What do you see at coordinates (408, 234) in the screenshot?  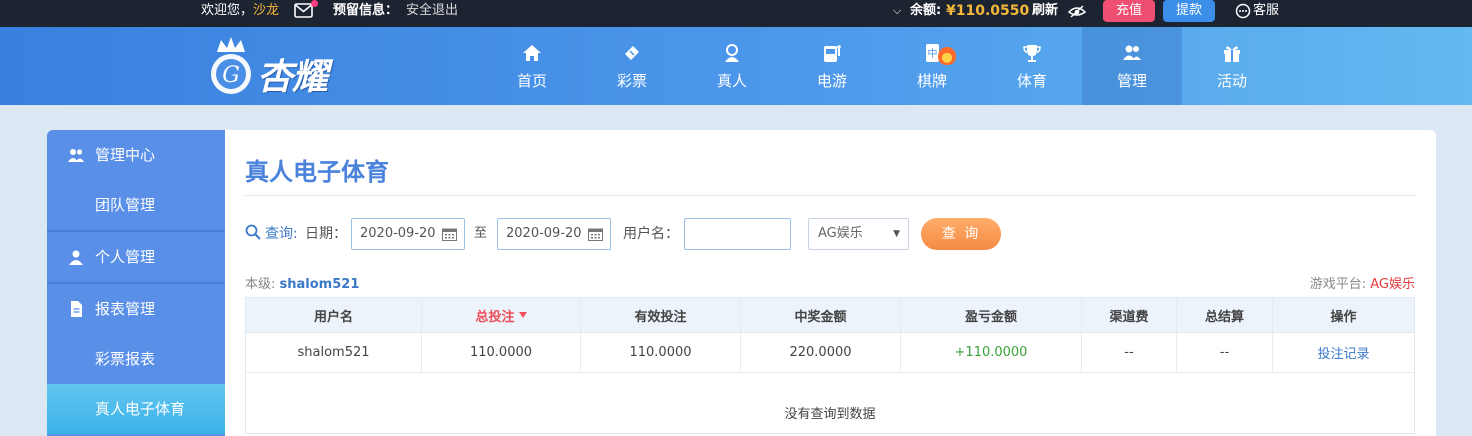 I see `start-date-input: 2020-09-20` at bounding box center [408, 234].